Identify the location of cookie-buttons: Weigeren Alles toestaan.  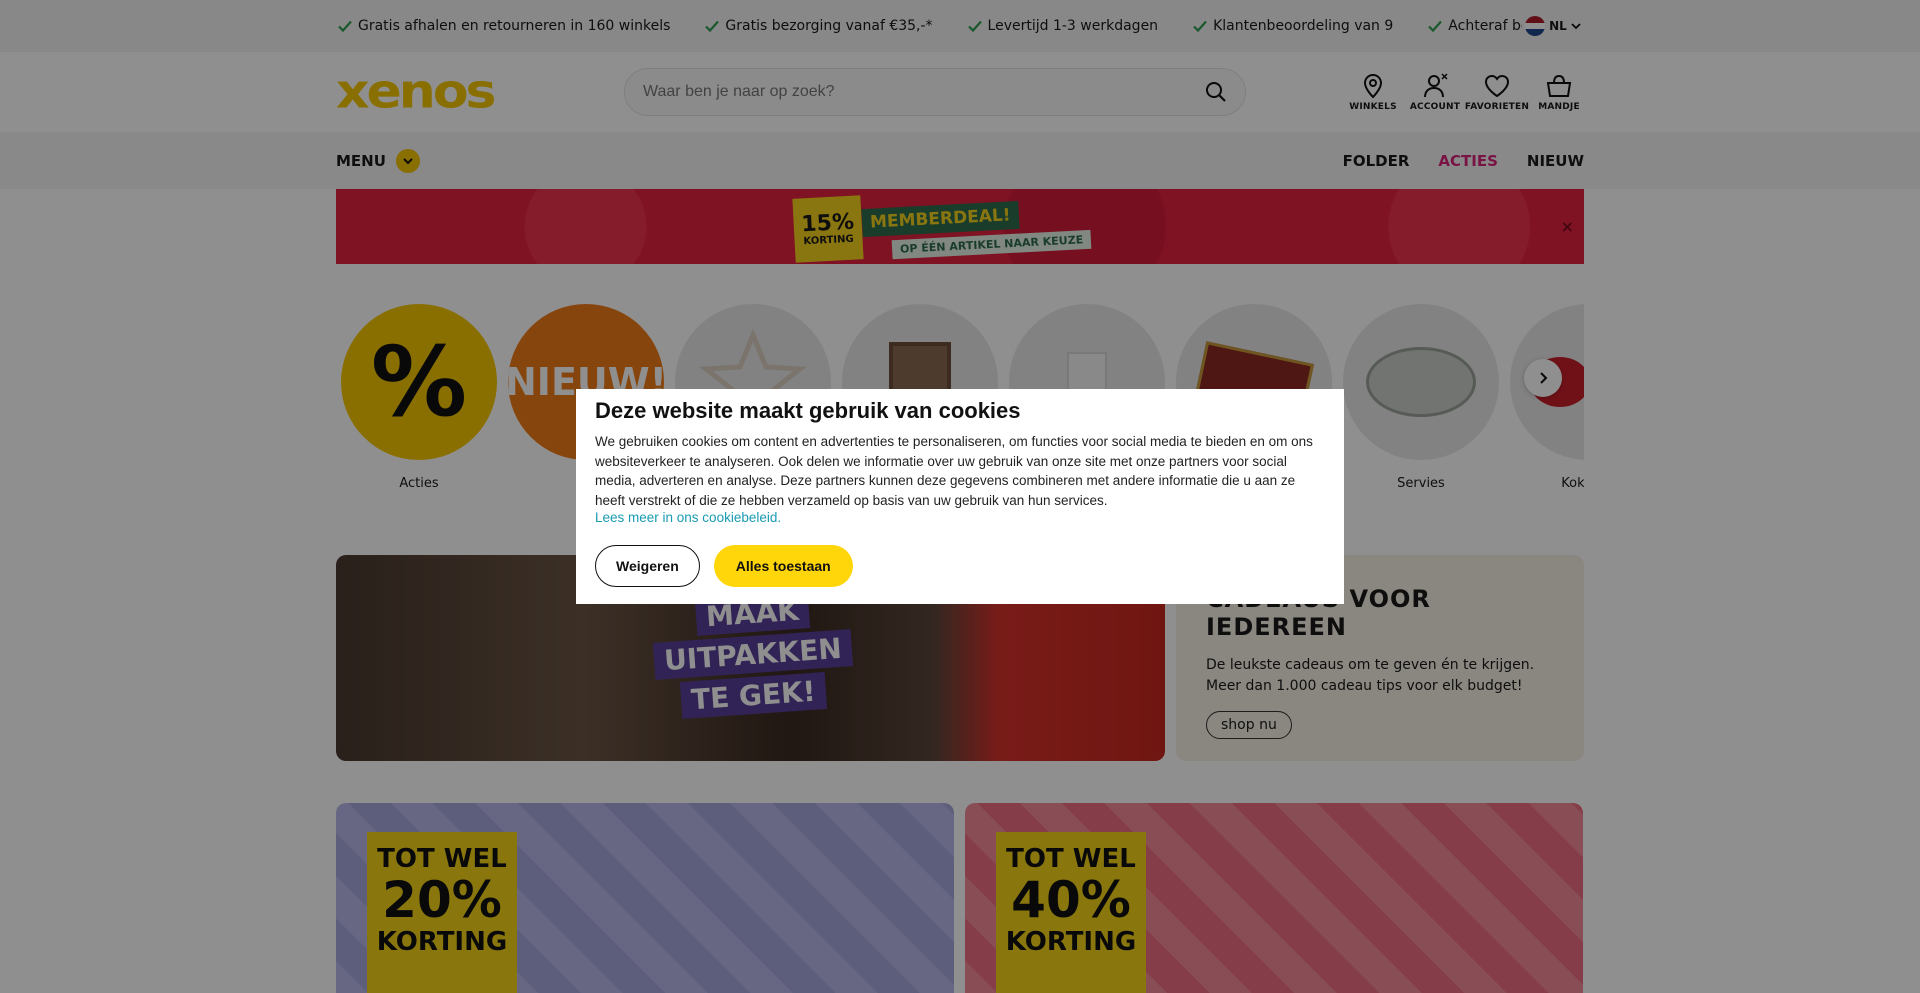
(960, 566).